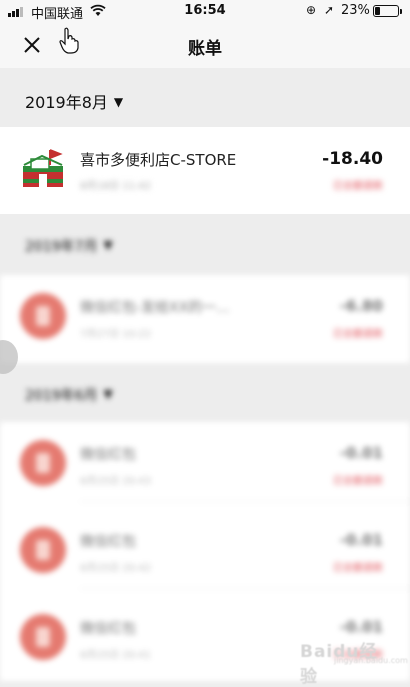 This screenshot has width=410, height=687. I want to click on watermark-logo: Baidu经验 jingyan.baidu.com, so click(354, 656).